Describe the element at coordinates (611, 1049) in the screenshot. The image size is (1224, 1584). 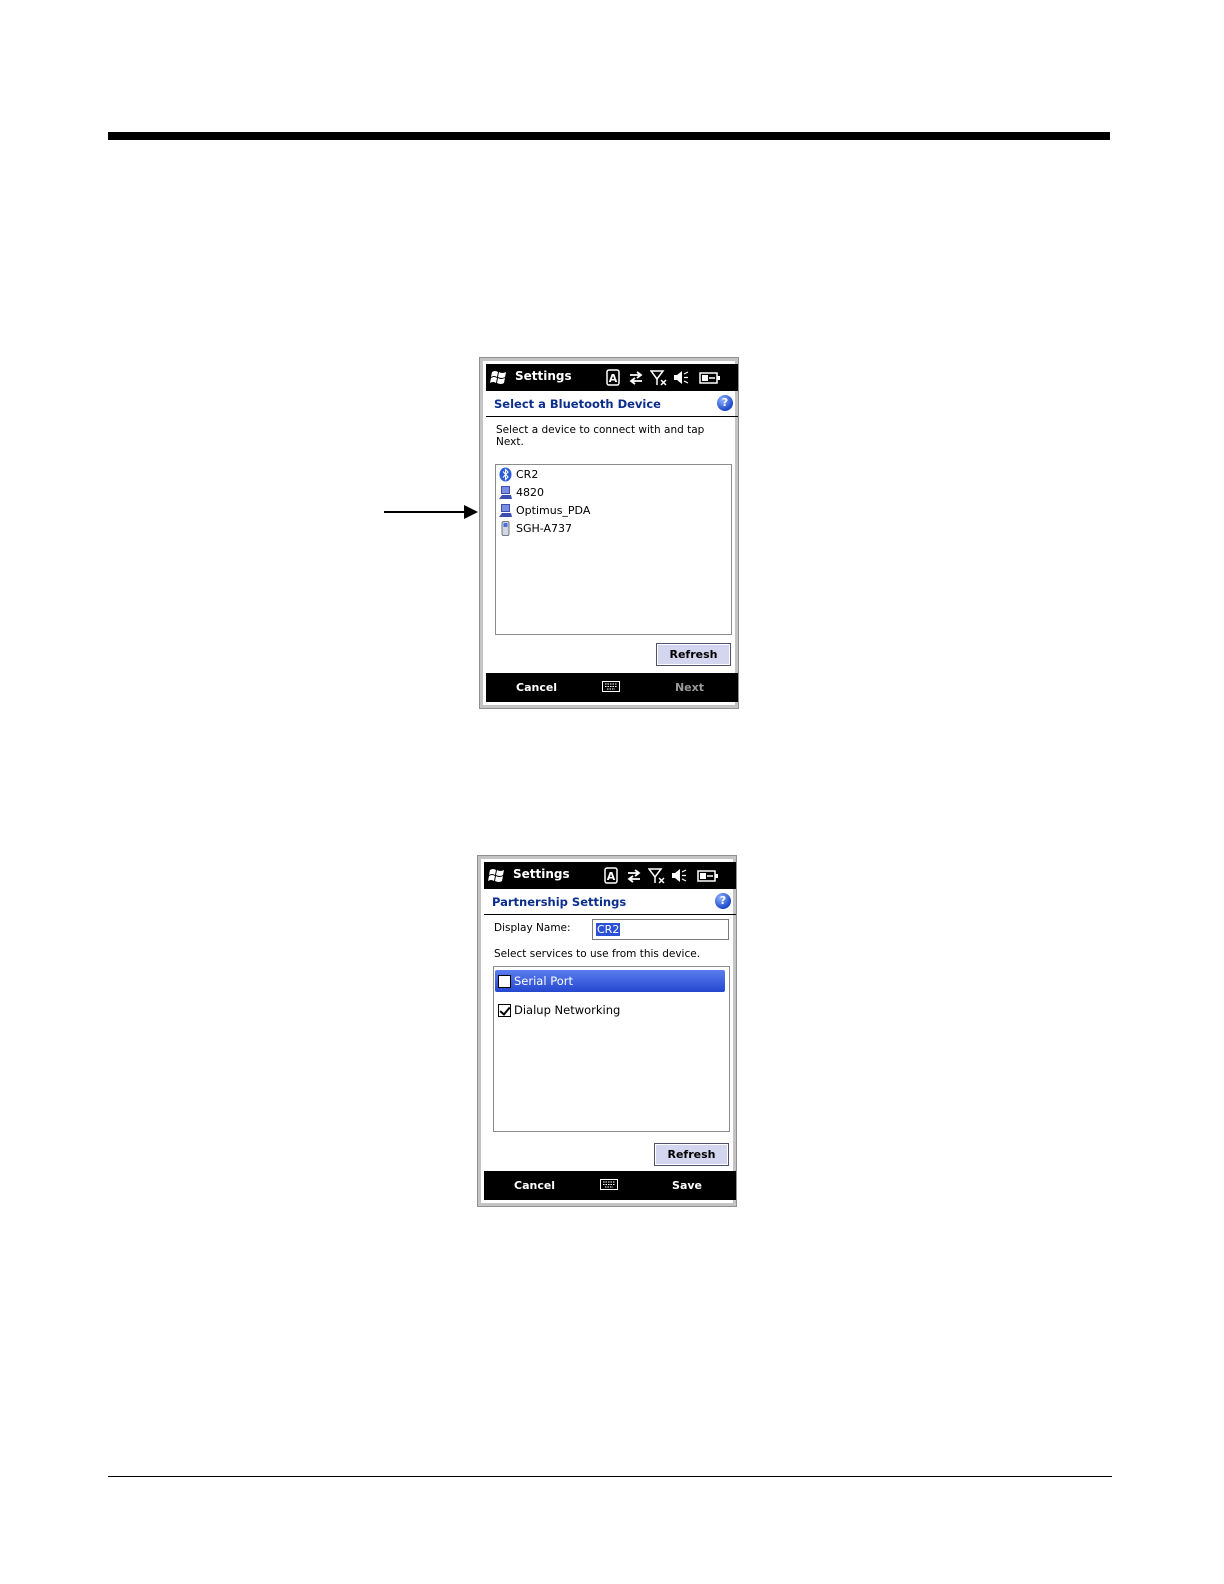
I see `services-list: Serial Port Dialup Networking` at that location.